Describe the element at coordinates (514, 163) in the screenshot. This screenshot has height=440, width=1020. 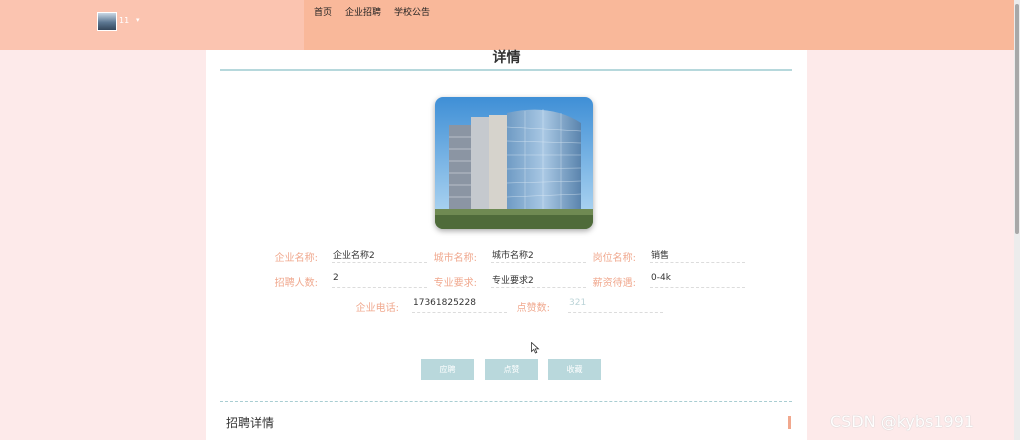
I see `company-photo` at that location.